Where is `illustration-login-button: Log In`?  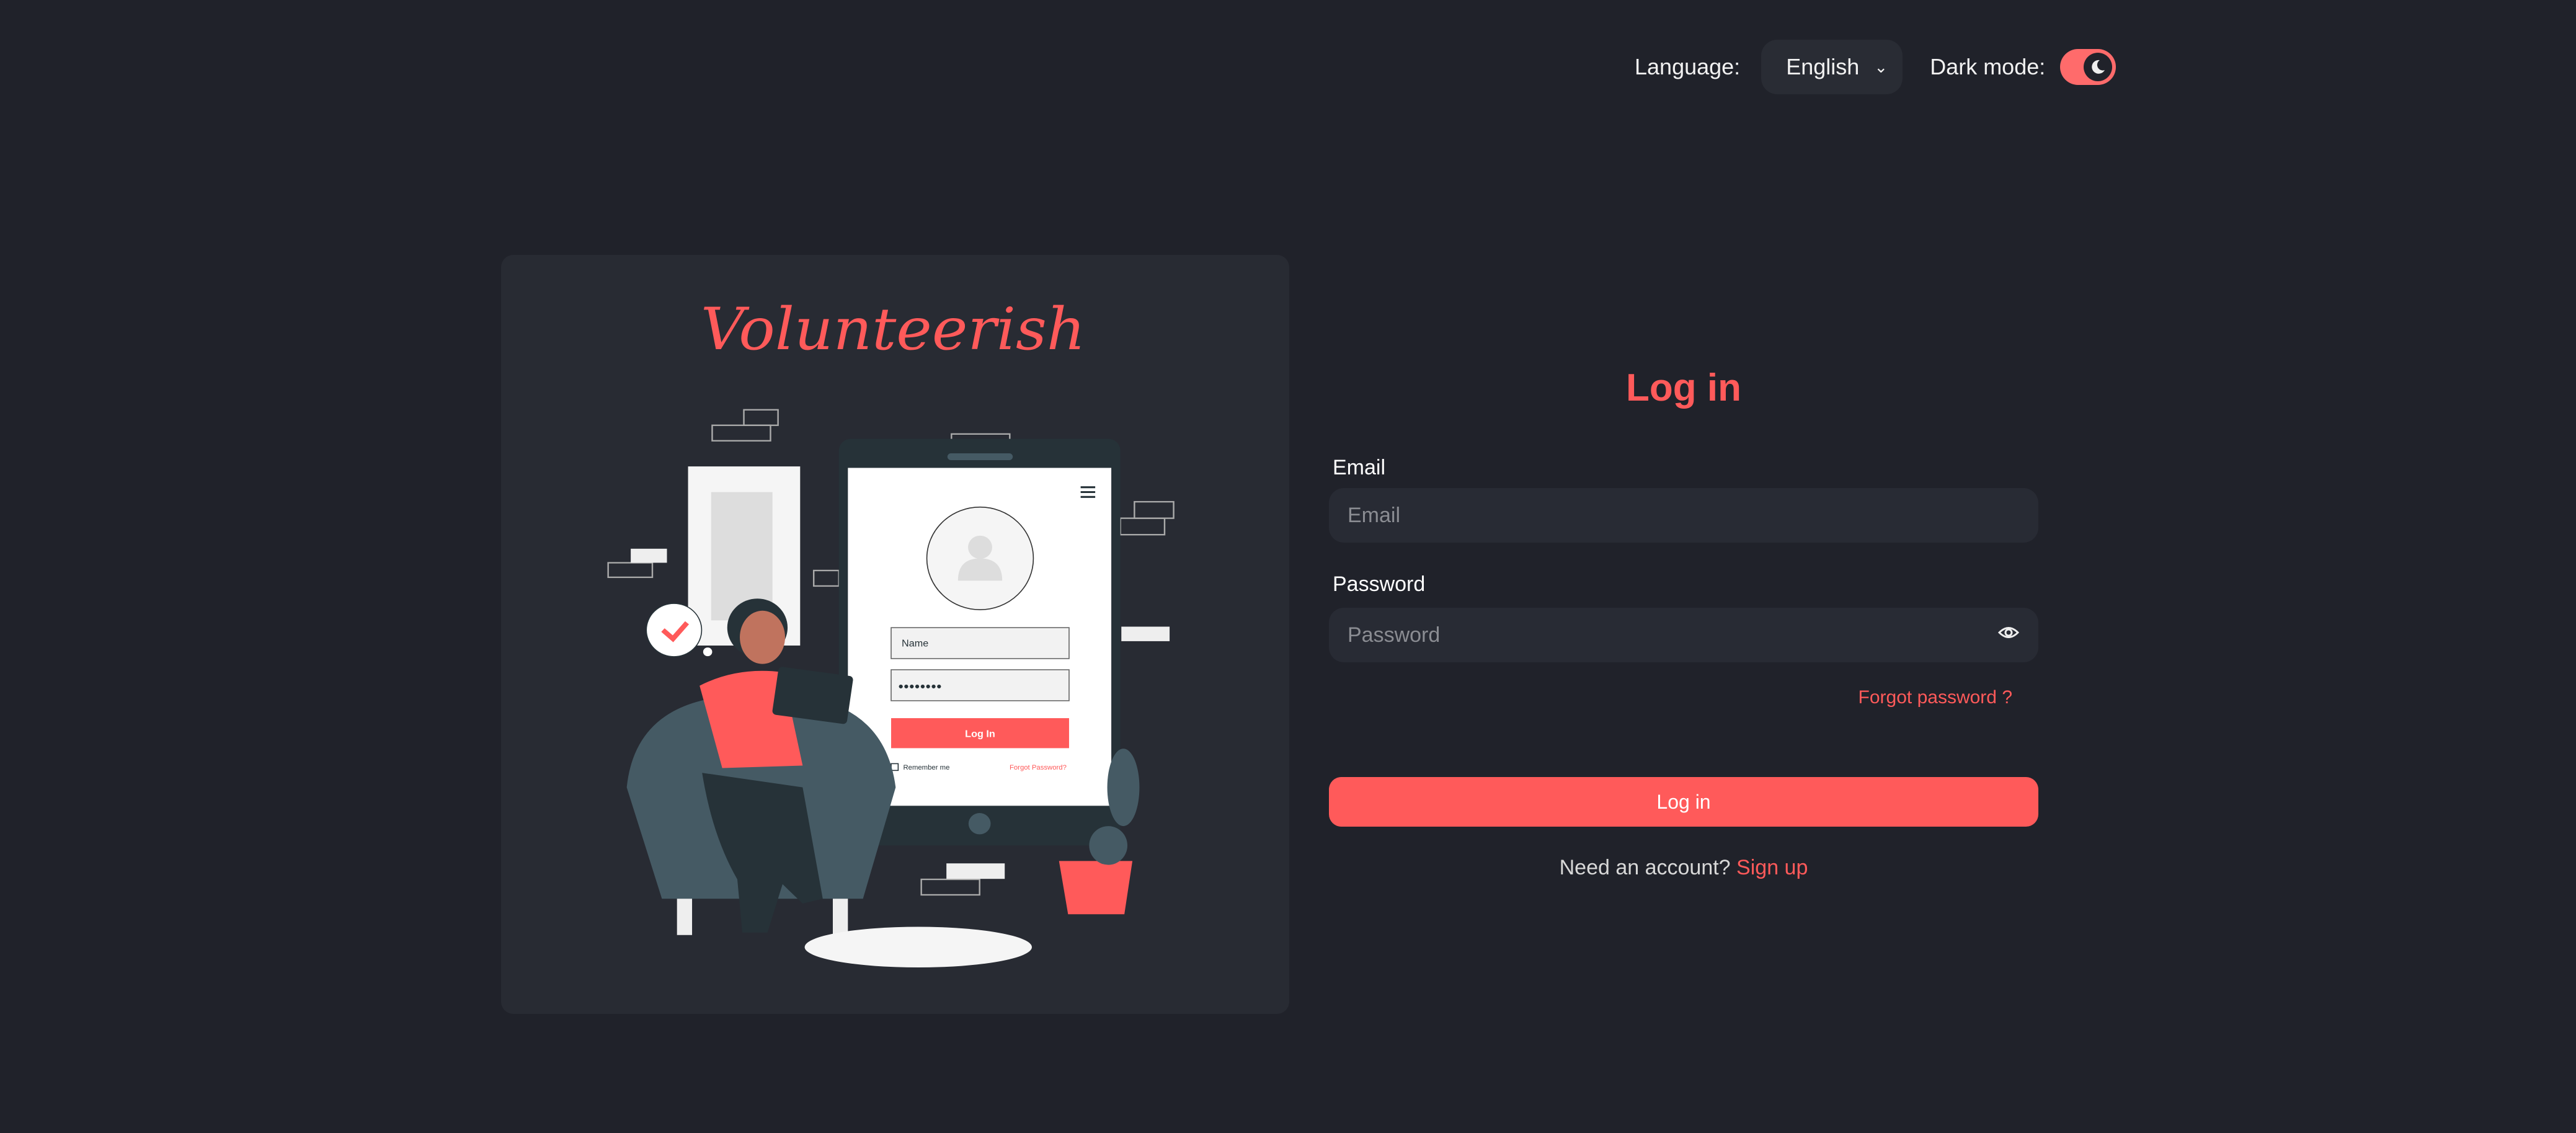 illustration-login-button: Log In is located at coordinates (980, 734).